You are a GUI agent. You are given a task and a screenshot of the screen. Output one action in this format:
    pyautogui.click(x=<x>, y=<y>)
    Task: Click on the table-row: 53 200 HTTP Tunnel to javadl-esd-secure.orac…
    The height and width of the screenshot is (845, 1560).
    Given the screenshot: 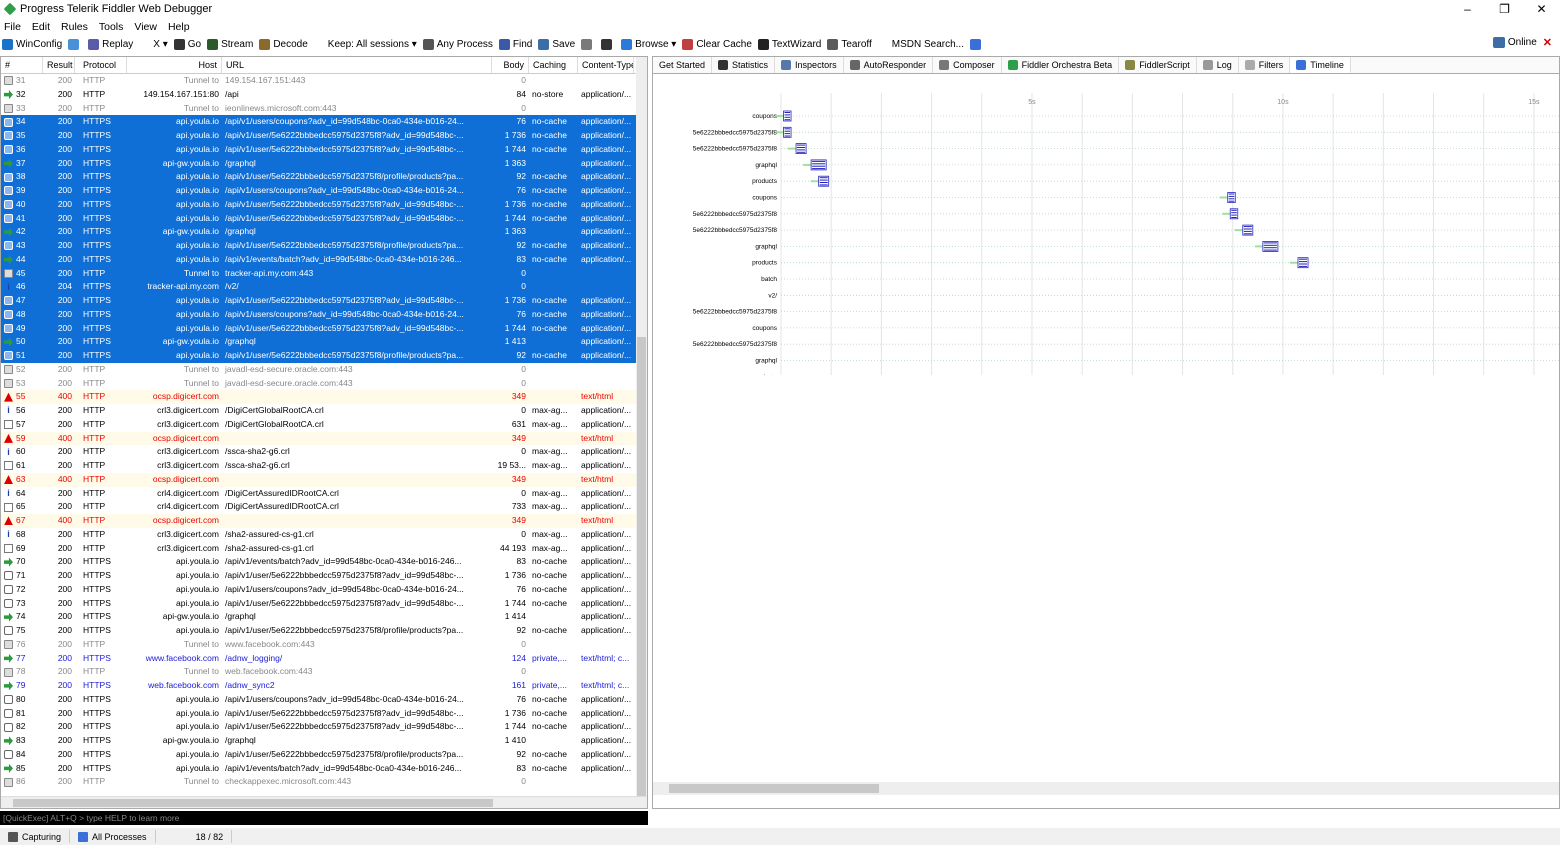 What is the action you would take?
    pyautogui.click(x=324, y=384)
    